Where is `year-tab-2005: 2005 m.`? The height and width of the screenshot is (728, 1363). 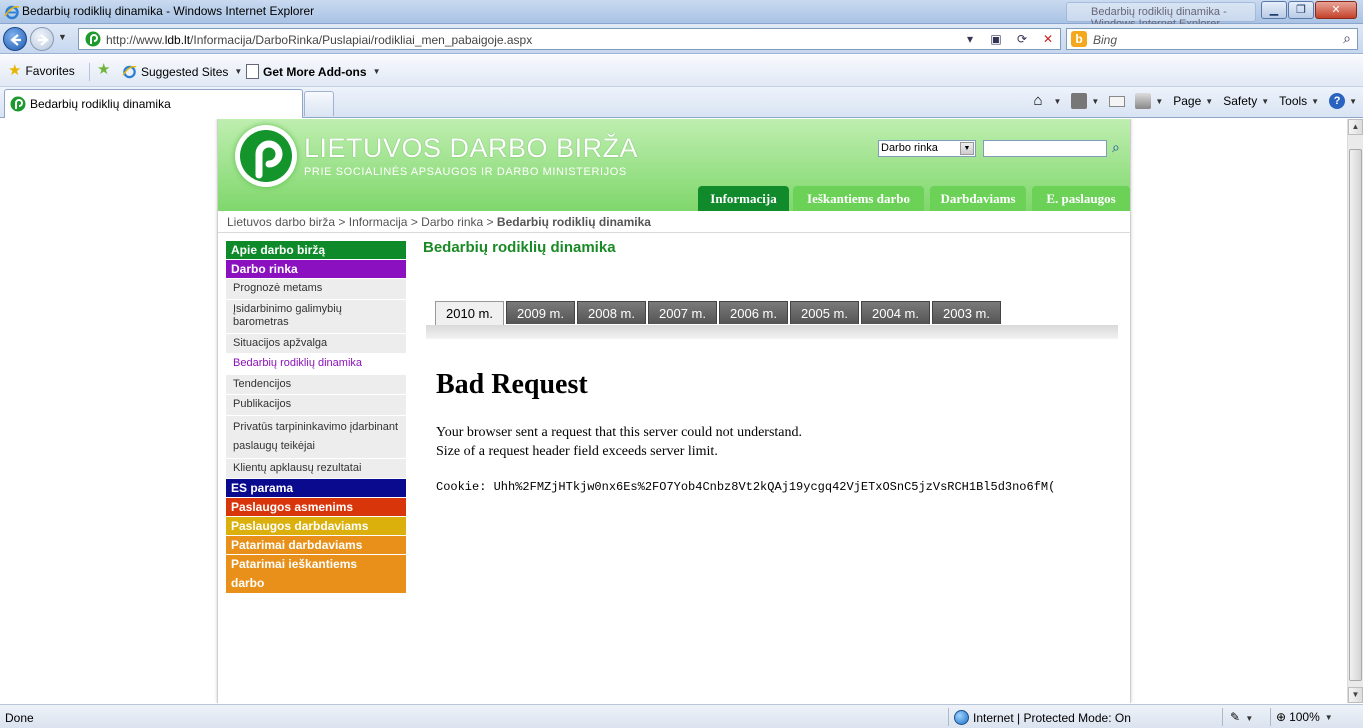
year-tab-2005: 2005 m. is located at coordinates (824, 312).